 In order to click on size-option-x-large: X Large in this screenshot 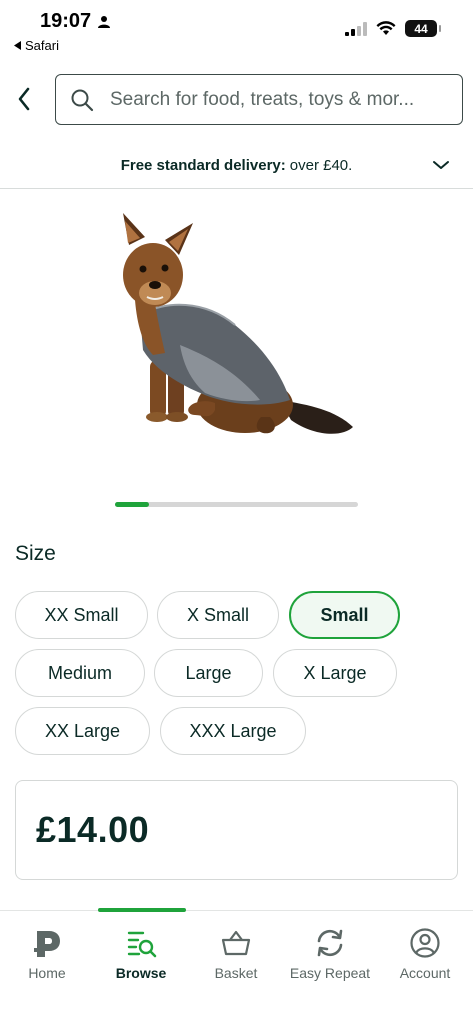, I will do `click(335, 673)`.